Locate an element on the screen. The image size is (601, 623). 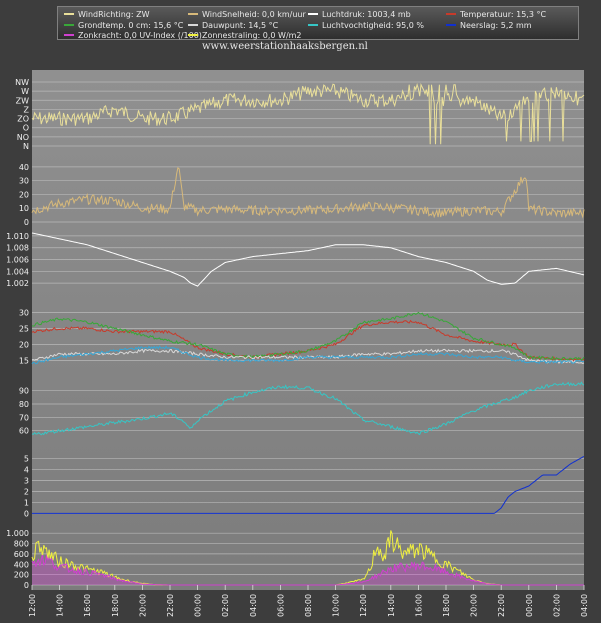
y-tick-label: 200 is located at coordinates (21, 575).